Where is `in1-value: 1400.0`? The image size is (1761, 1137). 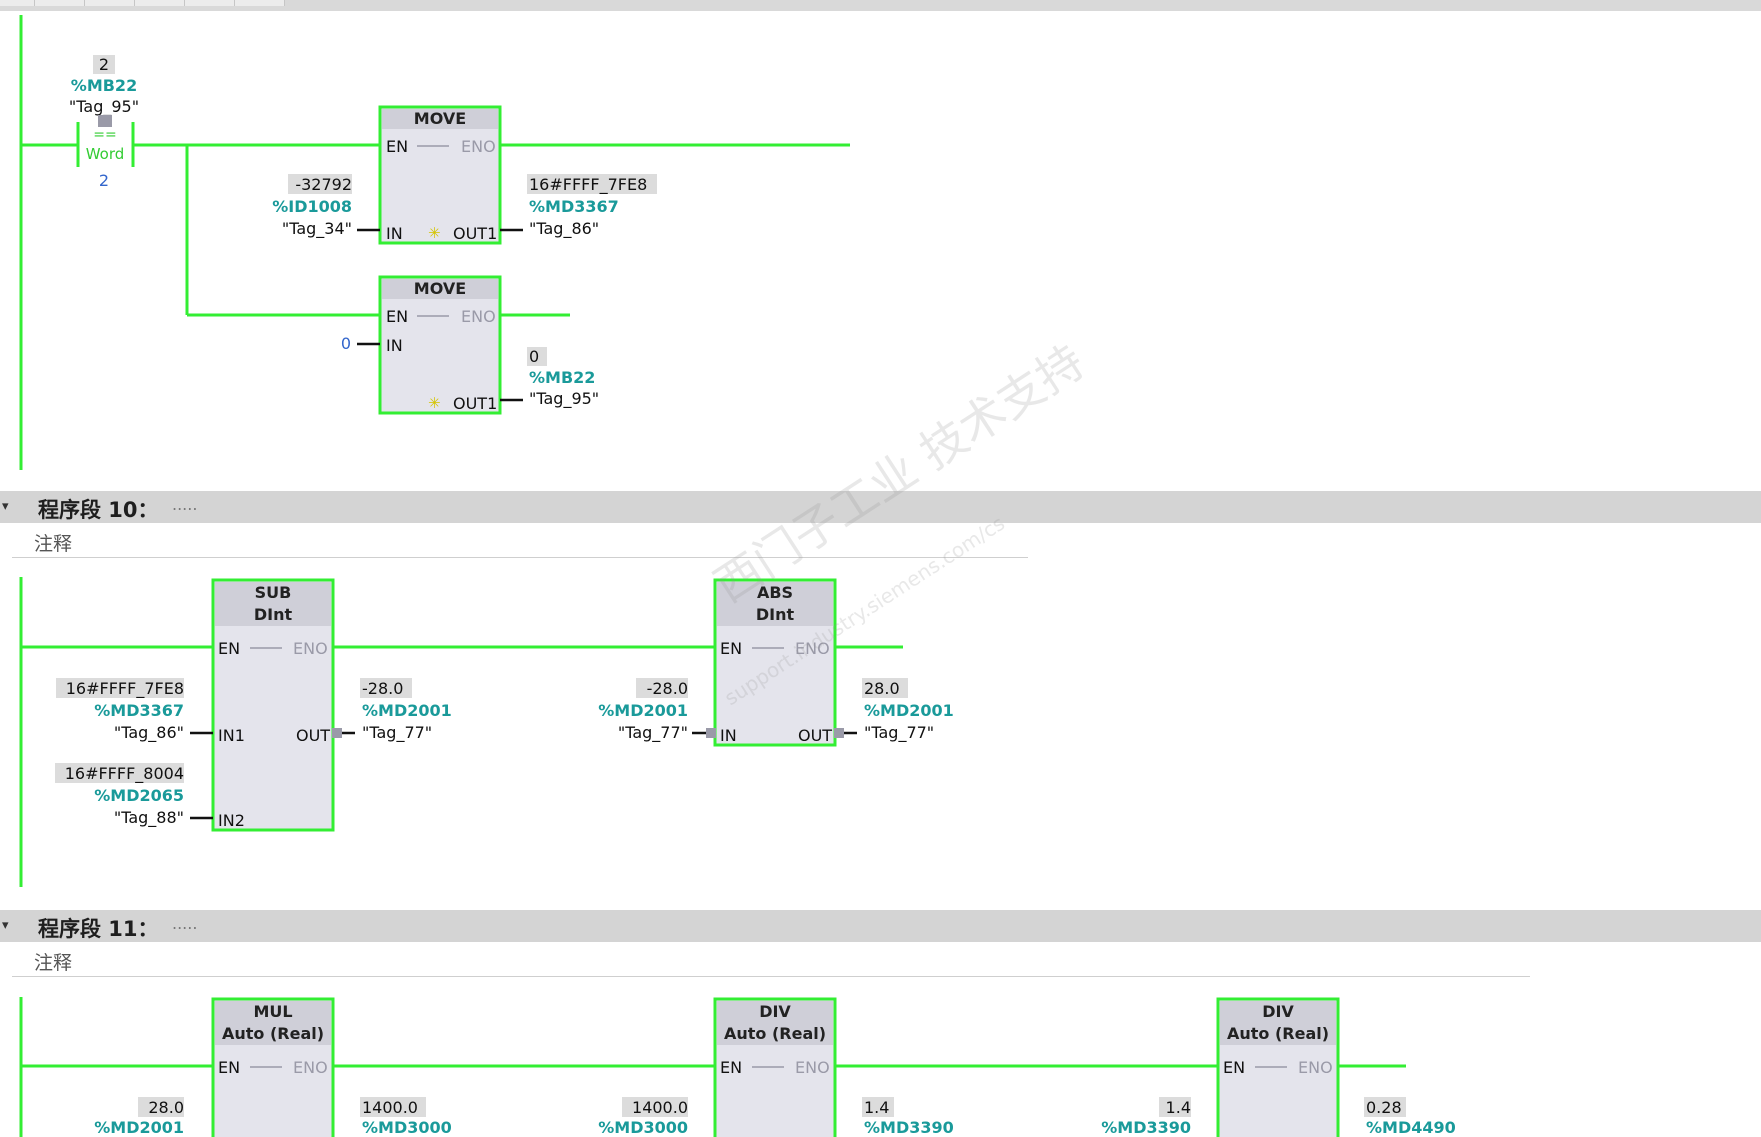
in1-value: 1400.0 is located at coordinates (660, 1107).